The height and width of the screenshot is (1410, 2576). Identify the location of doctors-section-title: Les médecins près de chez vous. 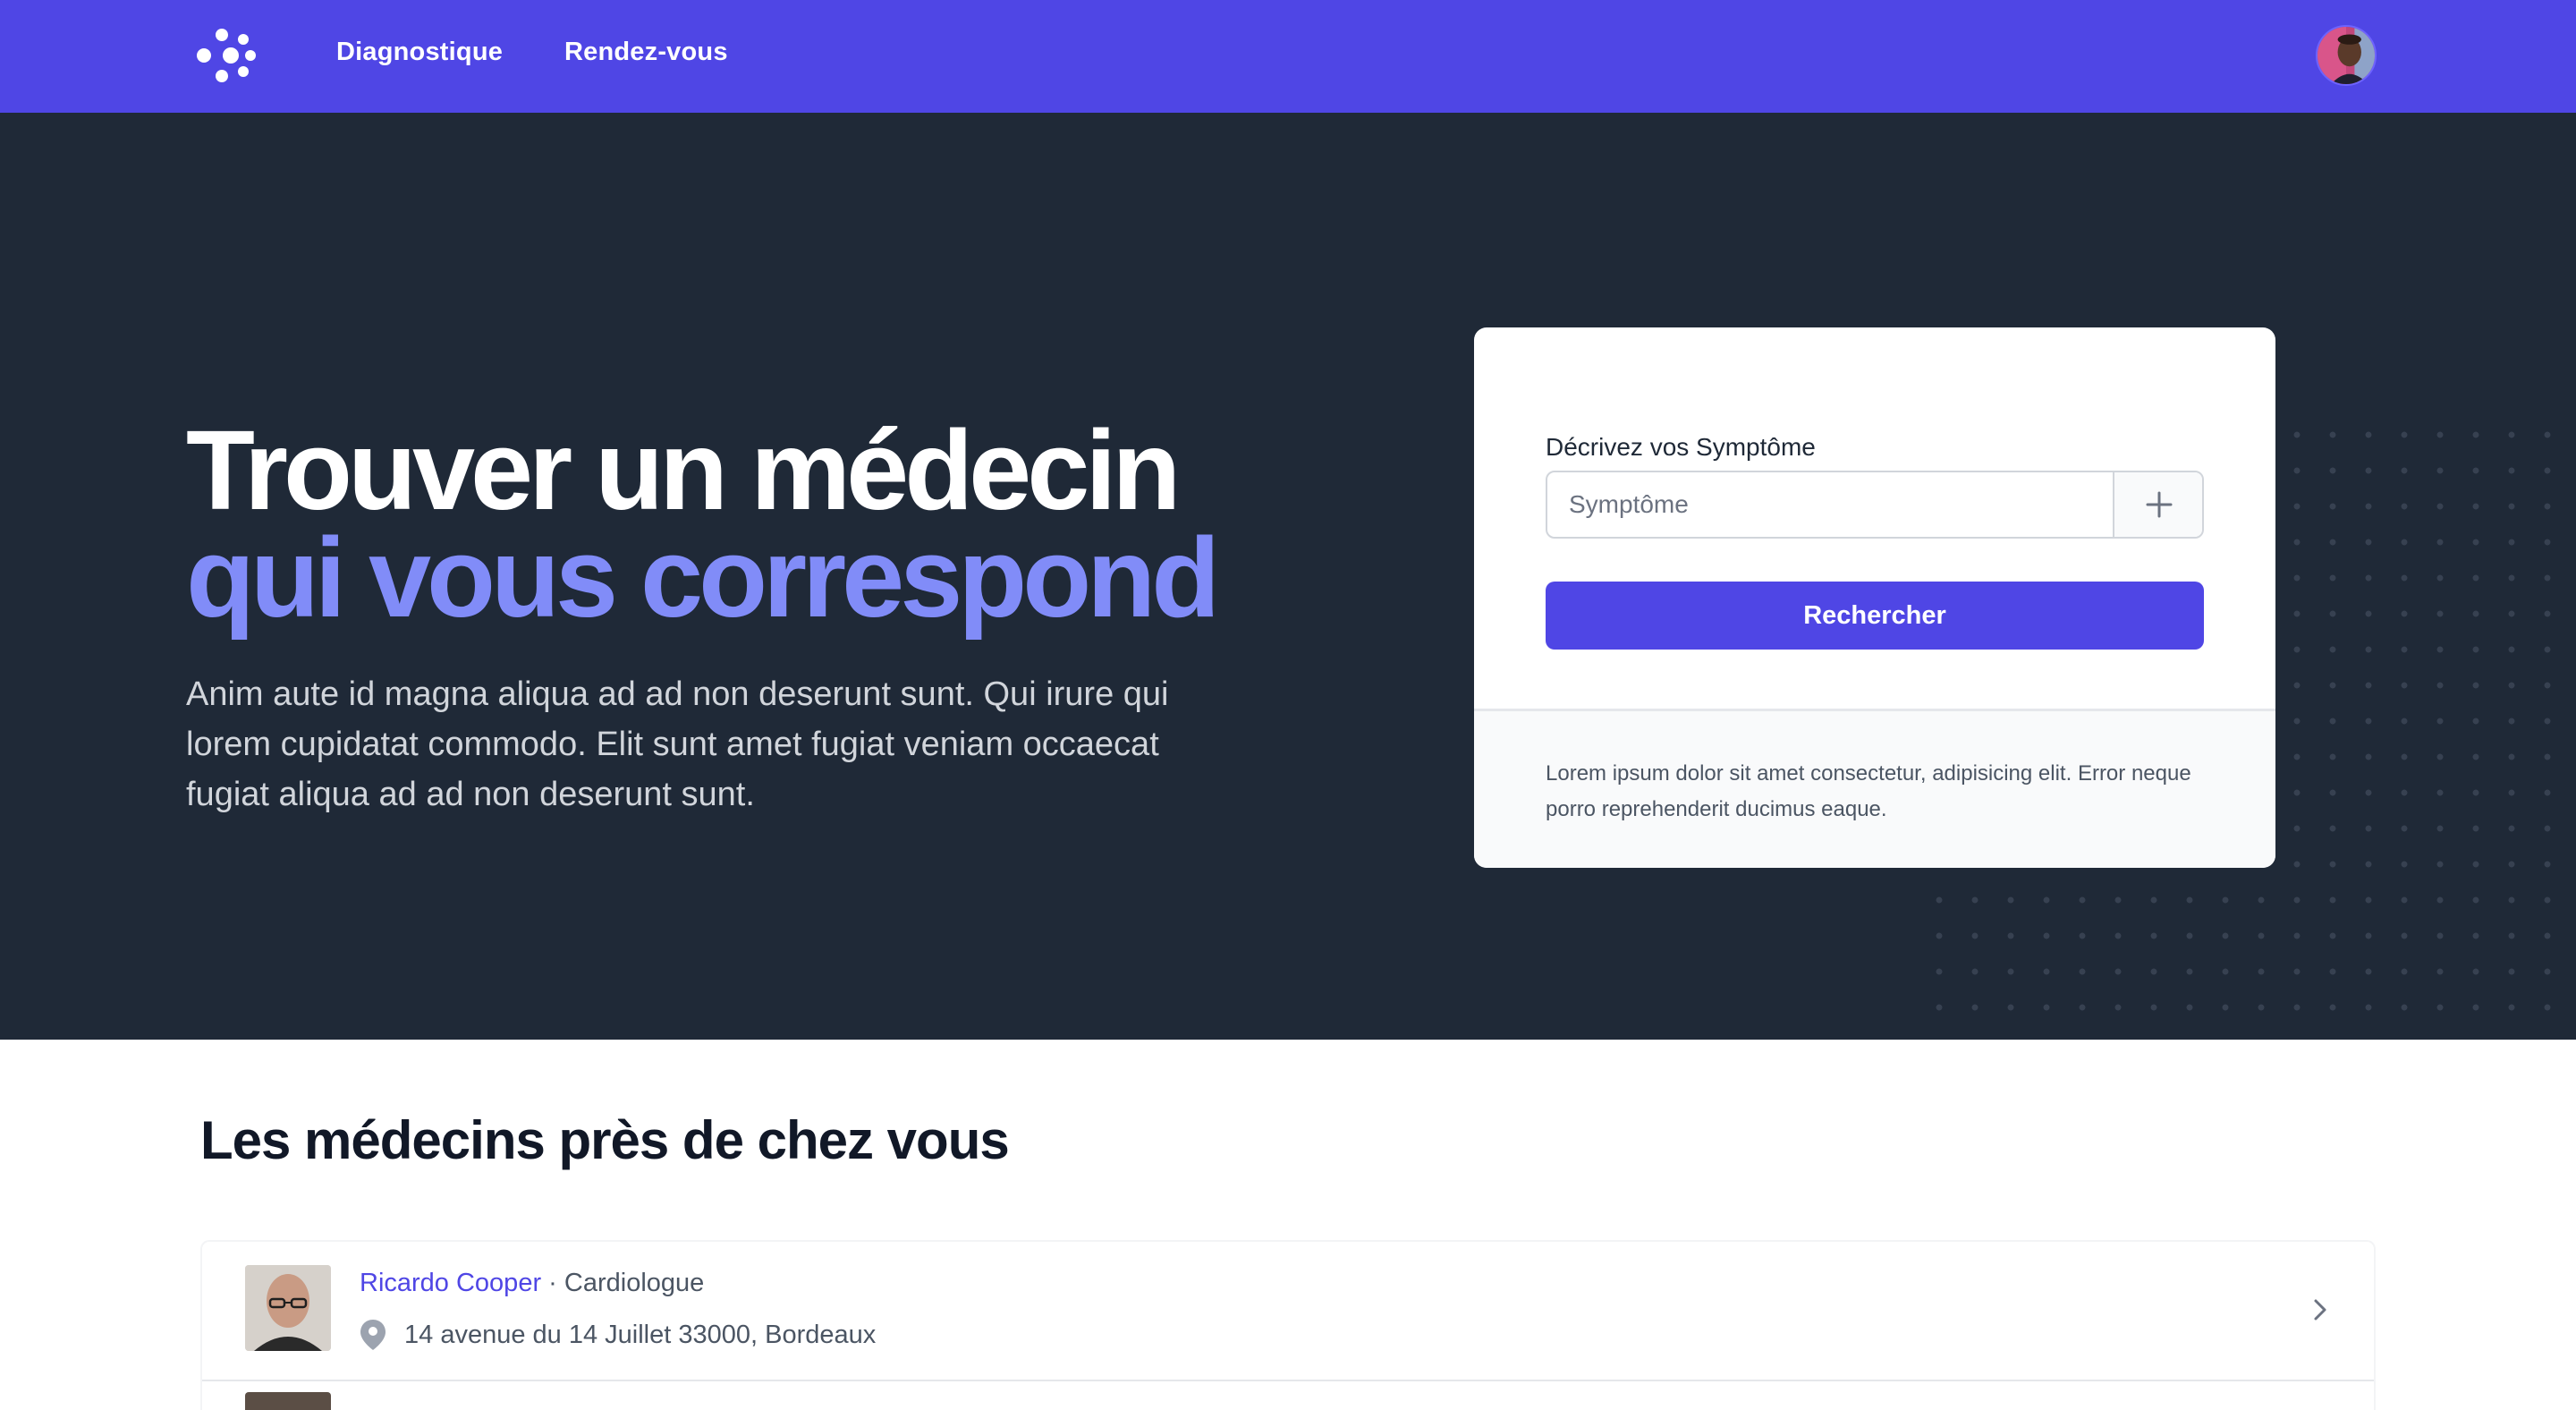
(605, 1140).